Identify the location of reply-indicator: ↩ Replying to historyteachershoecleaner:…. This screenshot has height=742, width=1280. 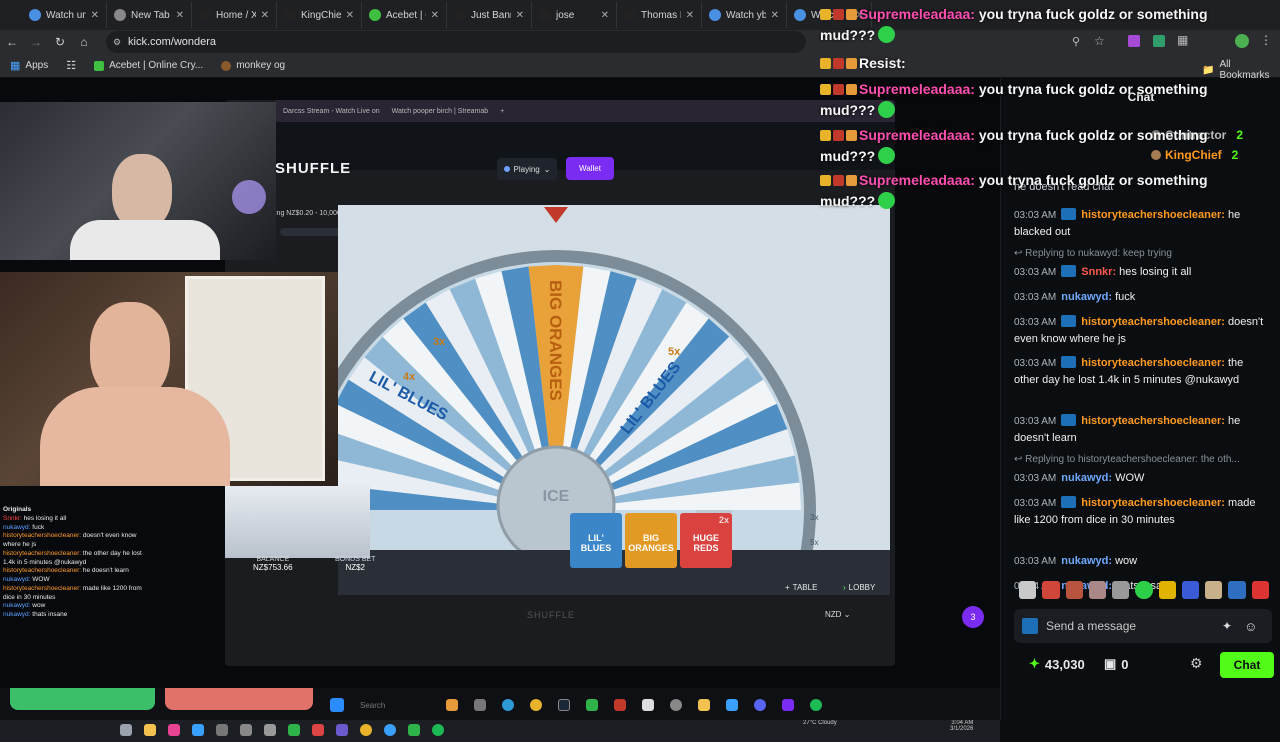
(1144, 459).